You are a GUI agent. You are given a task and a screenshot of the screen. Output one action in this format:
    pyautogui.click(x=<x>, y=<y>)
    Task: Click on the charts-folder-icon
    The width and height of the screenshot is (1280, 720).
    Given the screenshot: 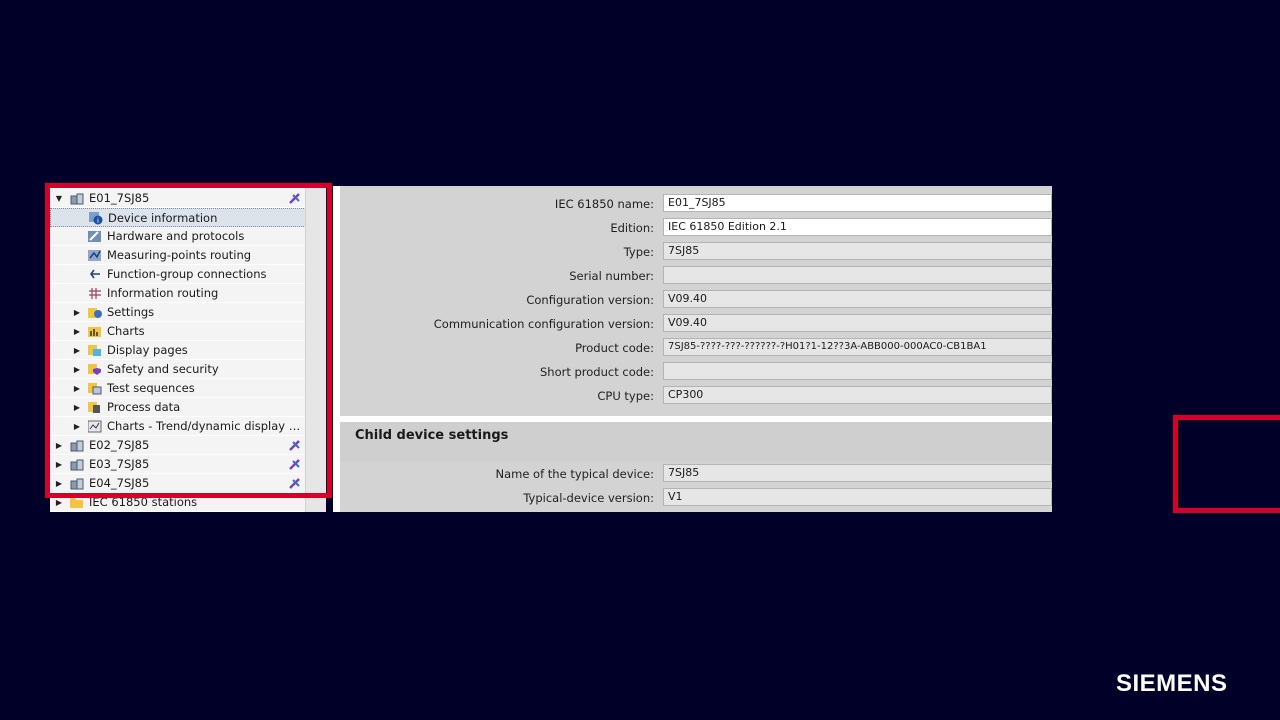 What is the action you would take?
    pyautogui.click(x=95, y=331)
    